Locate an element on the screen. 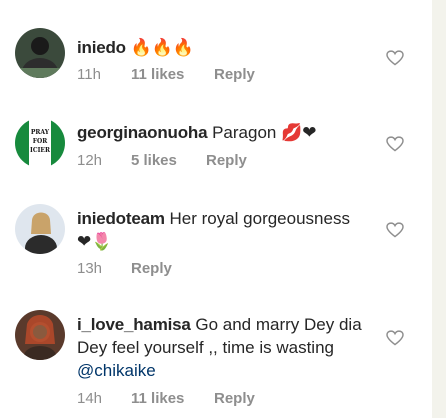  right-edge-strip is located at coordinates (439, 209).